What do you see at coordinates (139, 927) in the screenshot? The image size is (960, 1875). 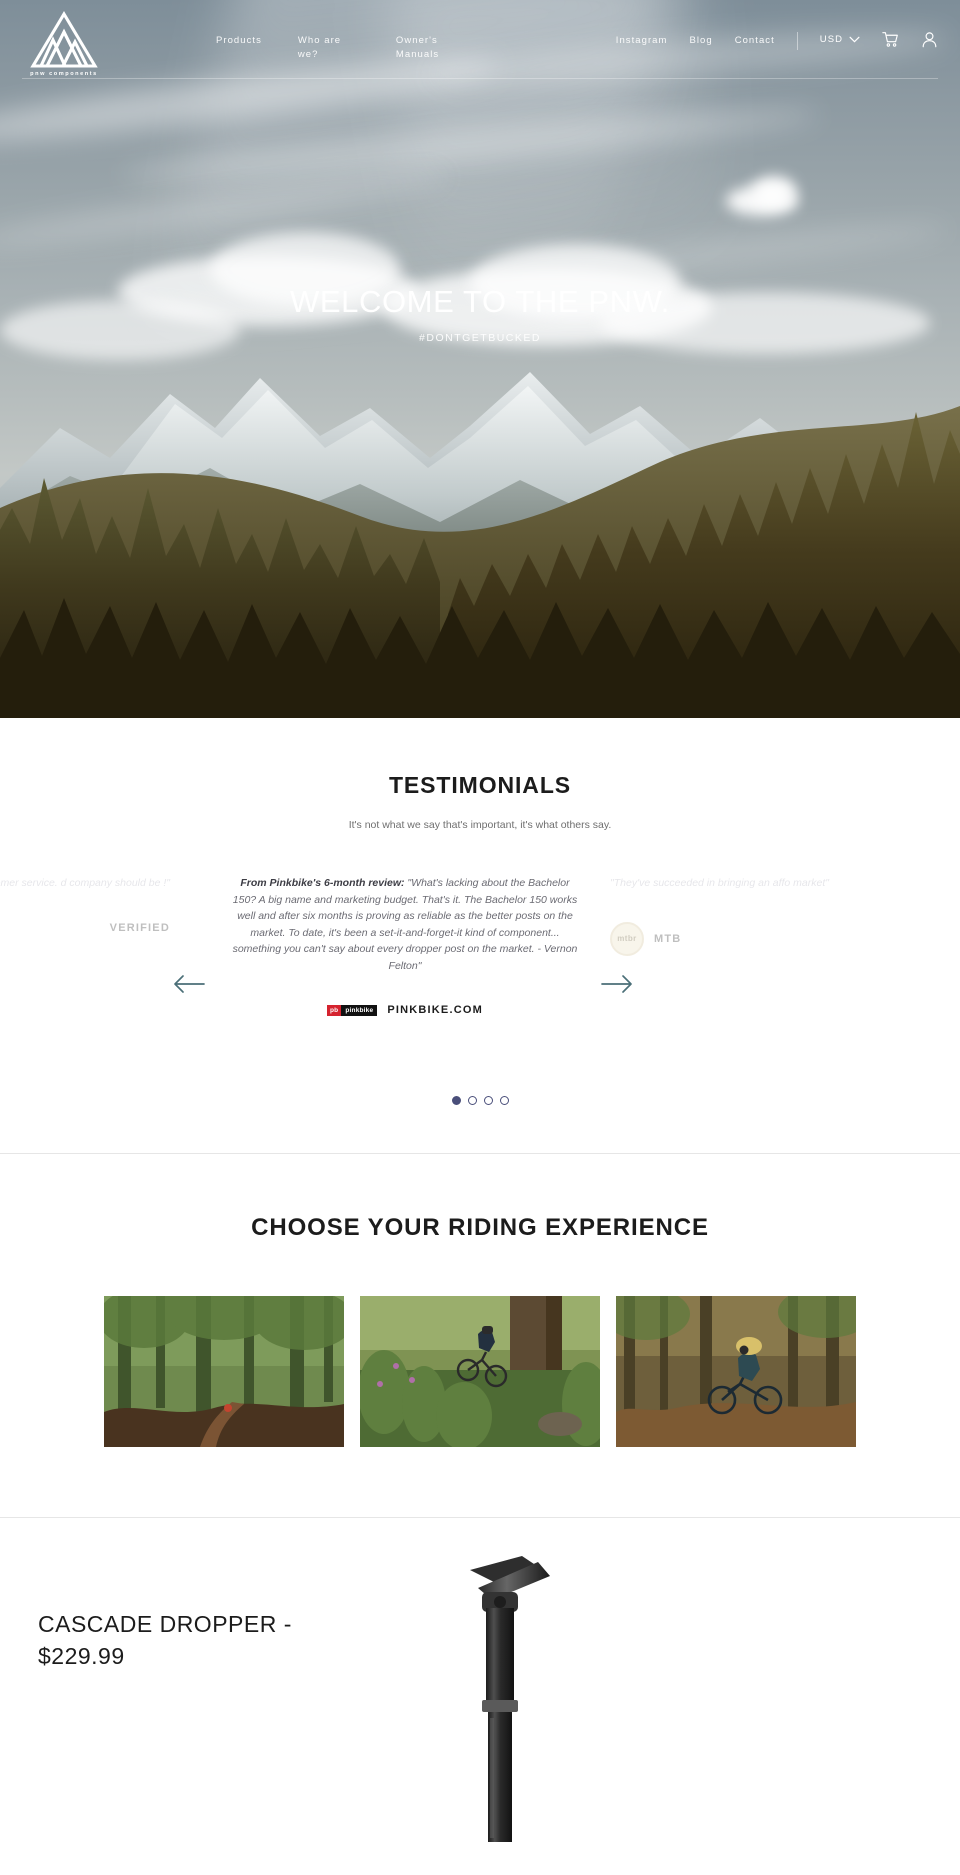 I see `testimonial-source-name: VERIFIED` at bounding box center [139, 927].